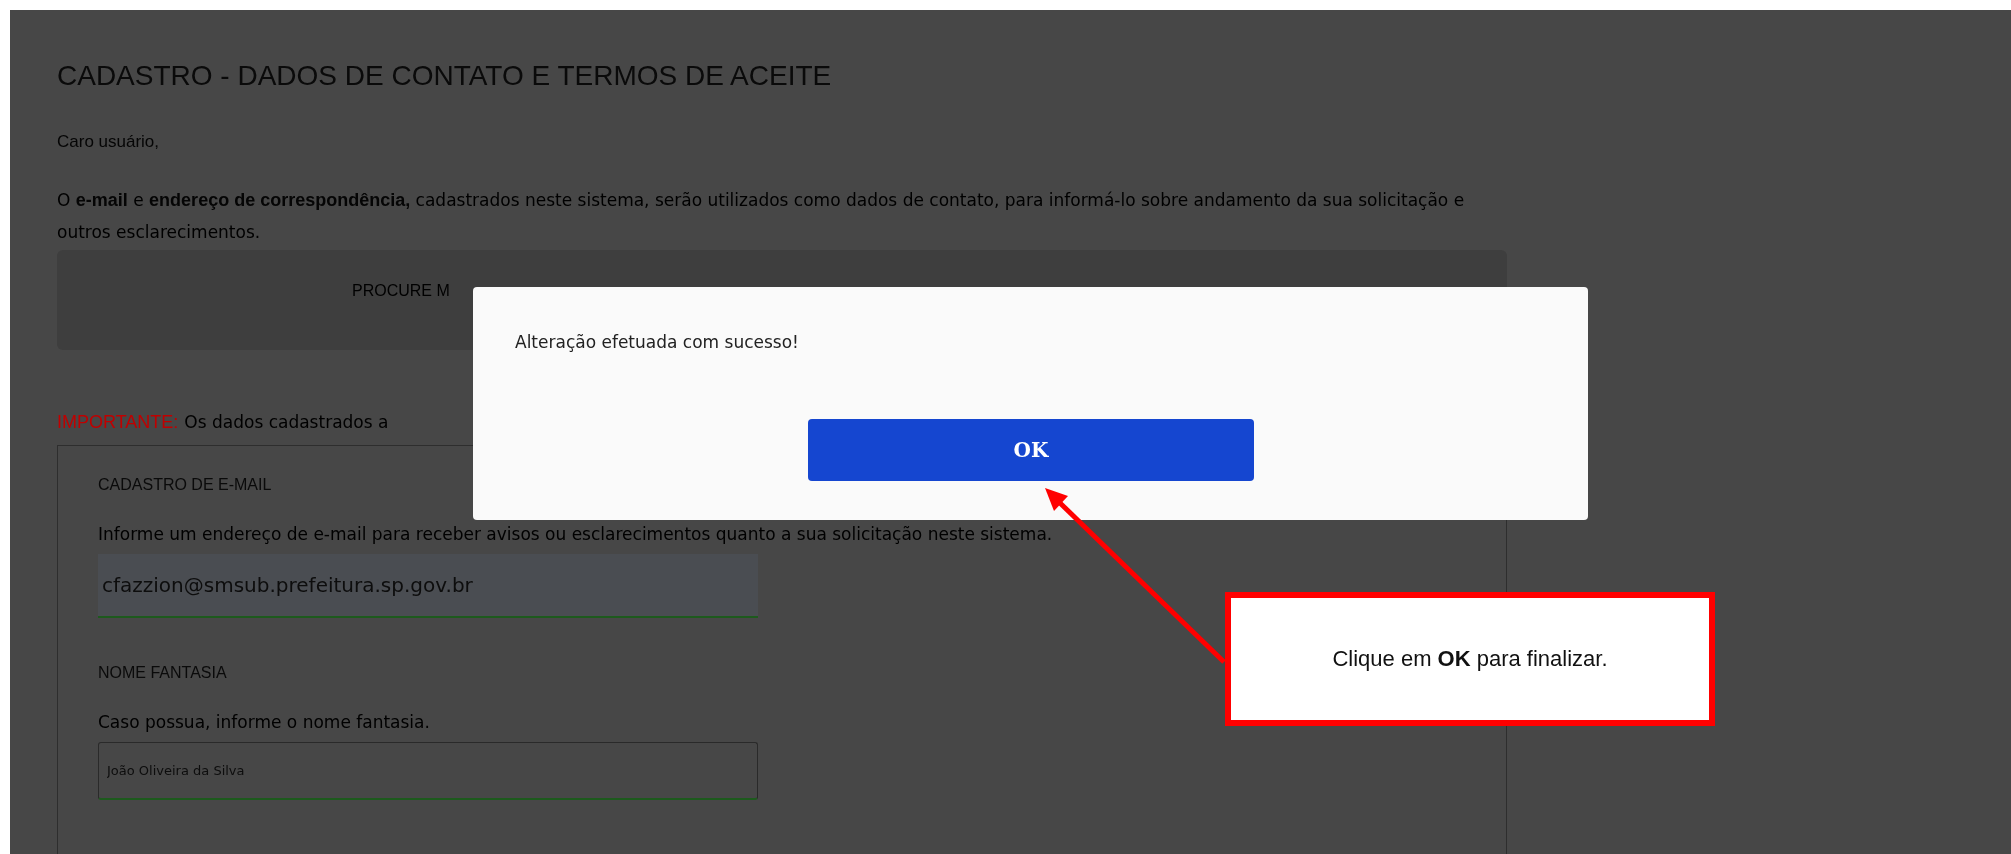 This screenshot has height=854, width=2011. I want to click on intro-paragraph: O e-mail e endereço de correspondência, cadastrados neste sistema, serão utilizados como dados de contato, para informá-lo sobre andamento da sua solicitação e outros esclarecimentos., so click(761, 216).